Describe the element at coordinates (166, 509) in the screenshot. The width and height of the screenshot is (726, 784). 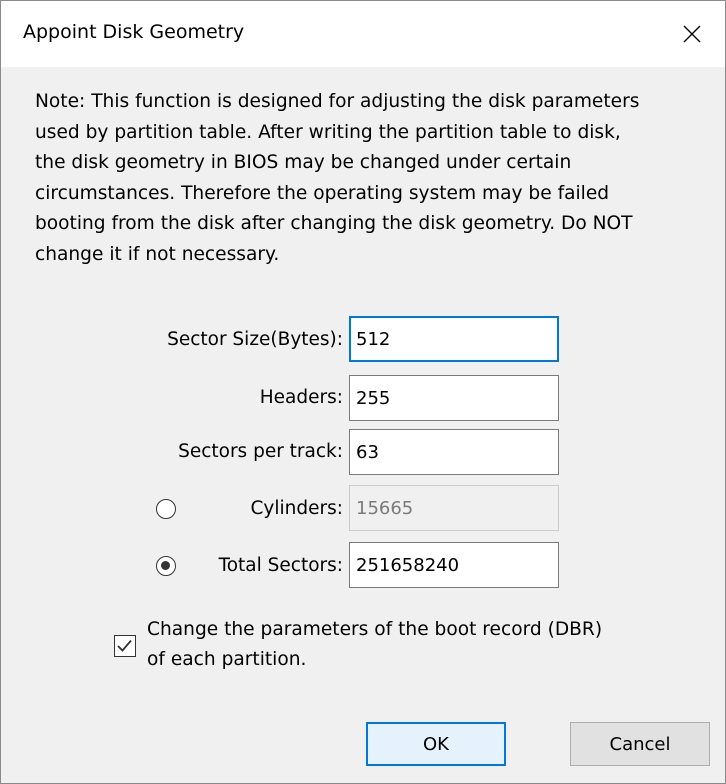
I see `cylinders-radio` at that location.